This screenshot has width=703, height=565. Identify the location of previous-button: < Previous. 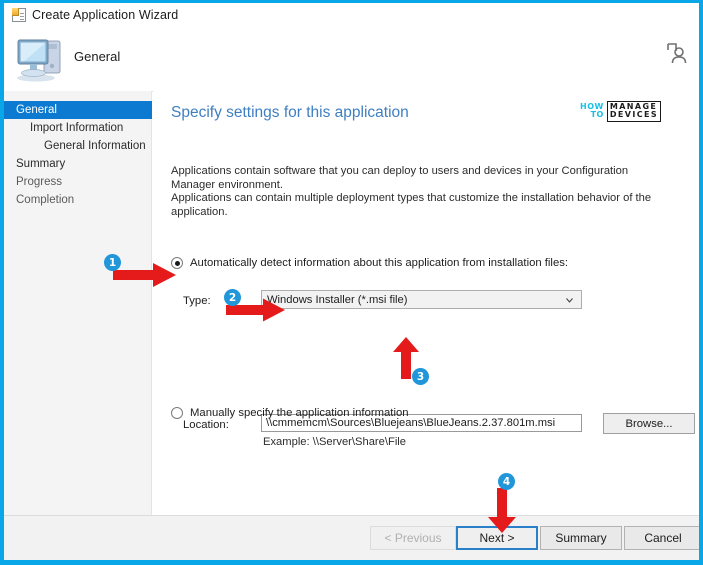
(413, 538).